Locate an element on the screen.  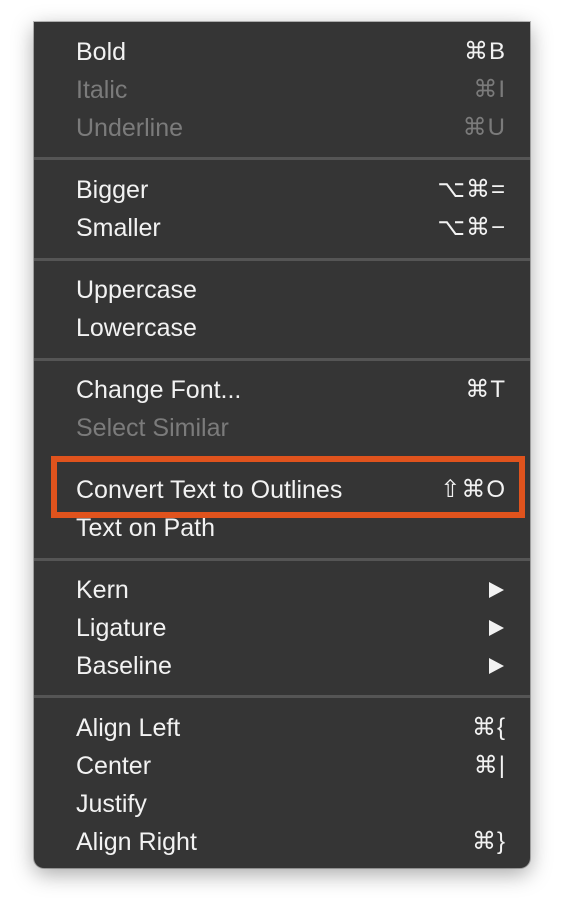
menu-item-kern: Kern is located at coordinates (282, 590).